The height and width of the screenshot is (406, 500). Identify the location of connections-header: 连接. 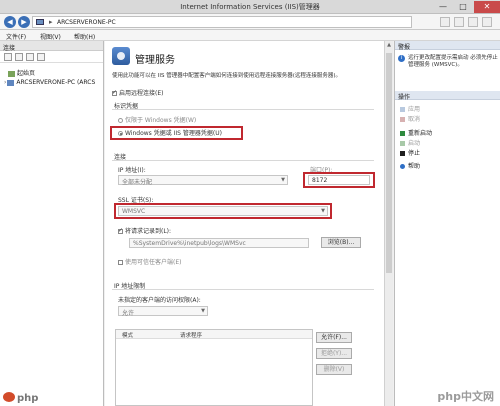
(51, 46).